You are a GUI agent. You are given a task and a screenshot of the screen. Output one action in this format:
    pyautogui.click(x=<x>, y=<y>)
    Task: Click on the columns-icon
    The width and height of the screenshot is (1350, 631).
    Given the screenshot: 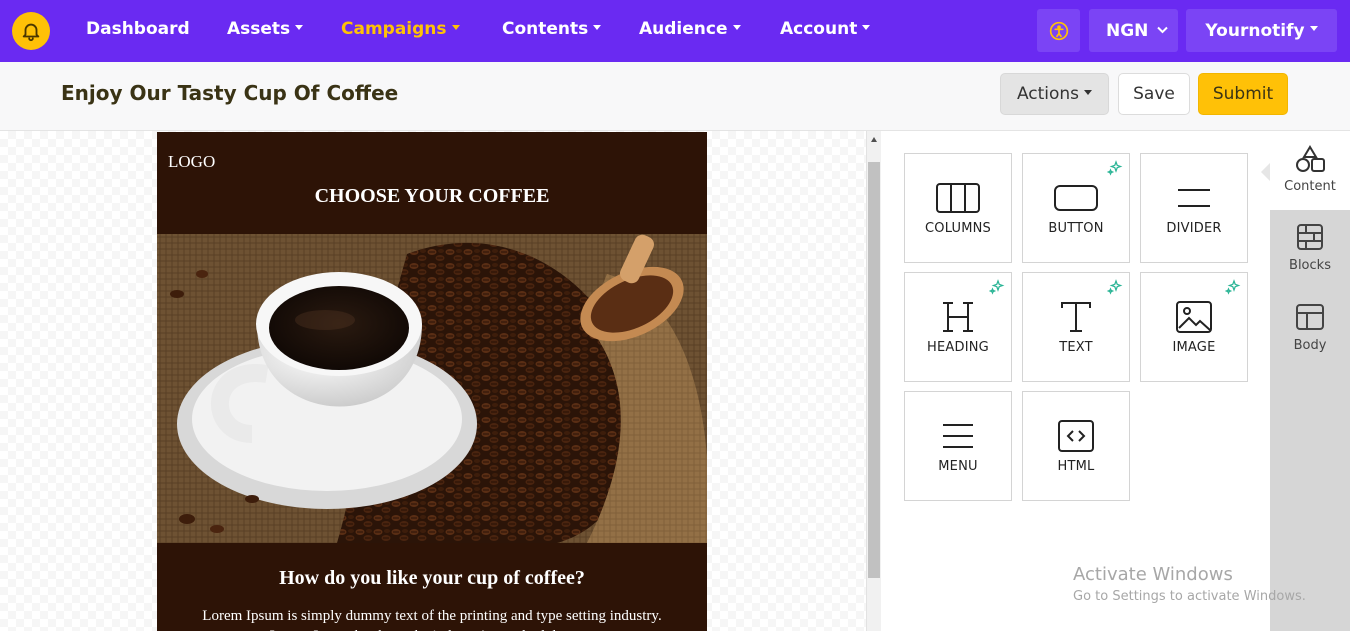 What is the action you would take?
    pyautogui.click(x=958, y=198)
    